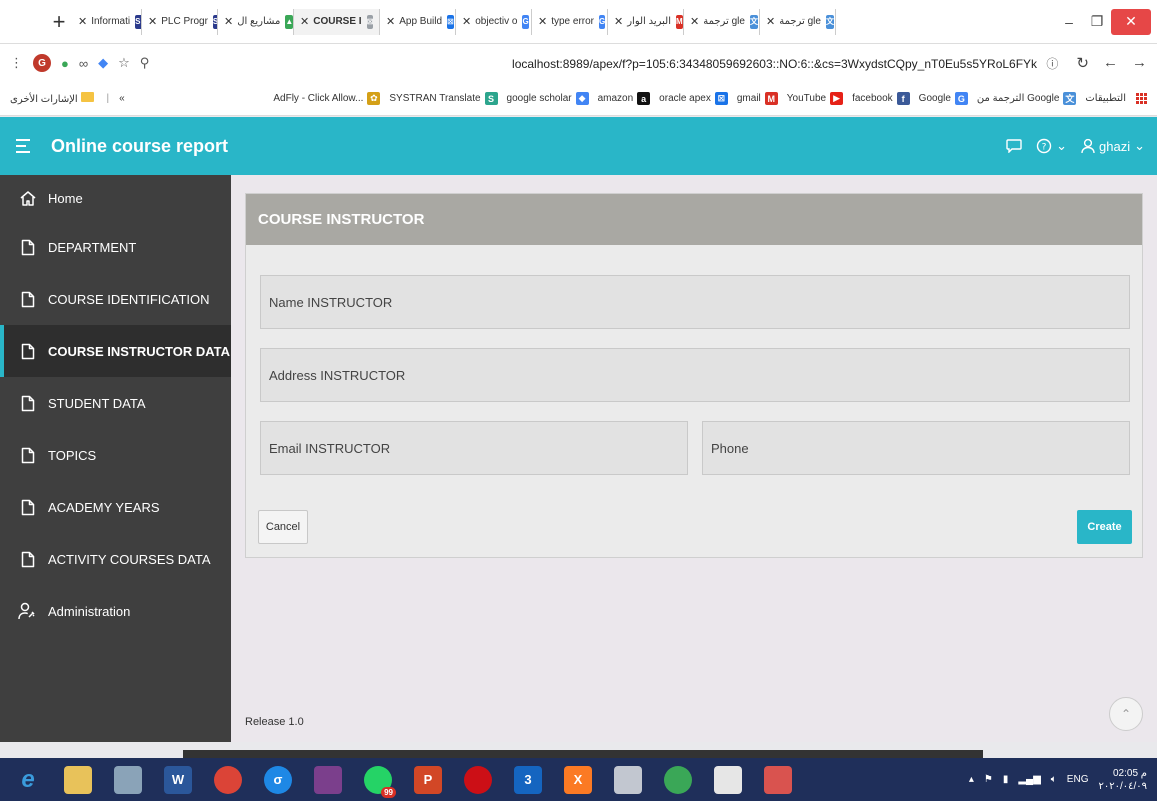 The height and width of the screenshot is (801, 1157). I want to click on signal-icon: ▂▄▆, so click(1029, 779).